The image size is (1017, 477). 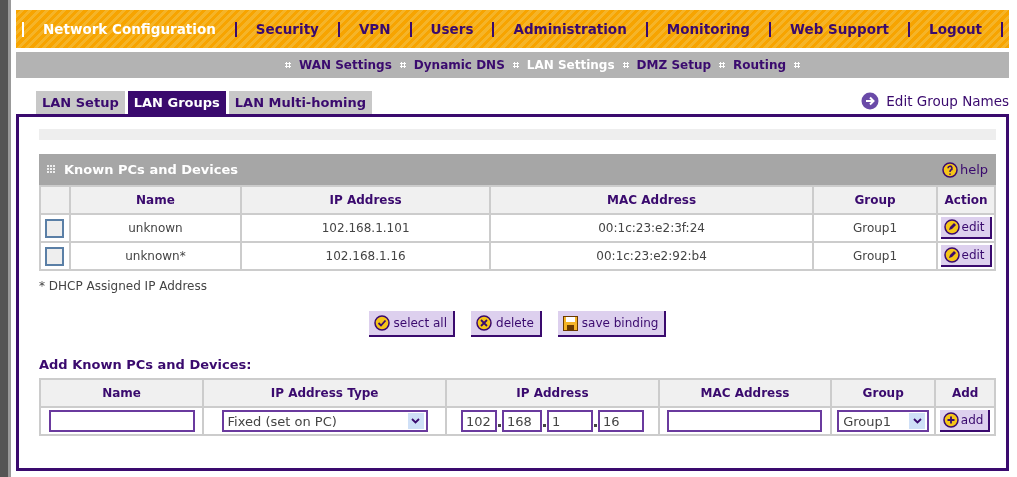 What do you see at coordinates (459, 65) in the screenshot?
I see `sub-nav-link: Dynamic DNS` at bounding box center [459, 65].